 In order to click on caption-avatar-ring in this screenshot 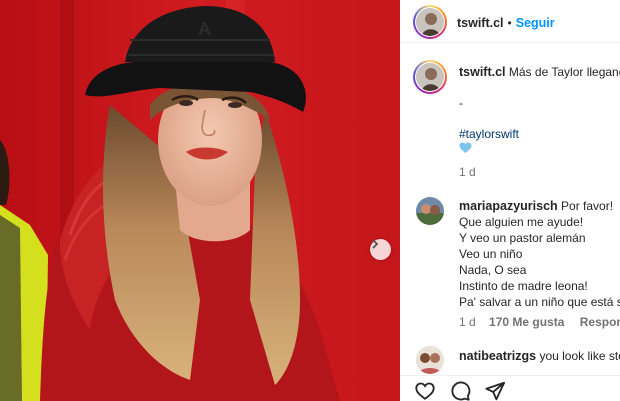, I will do `click(430, 77)`.